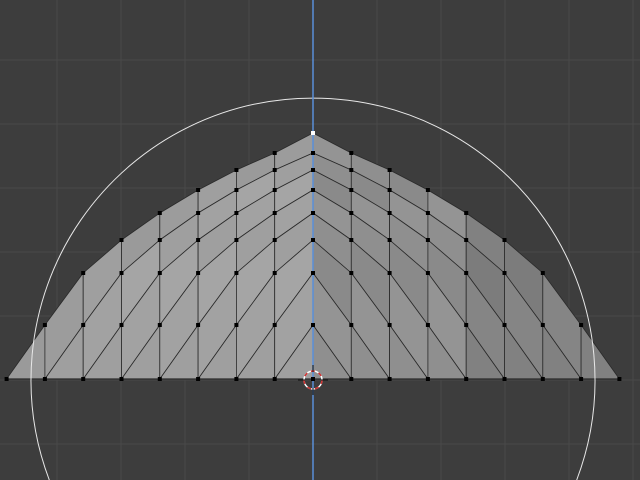 The height and width of the screenshot is (480, 640). Describe the element at coordinates (313, 133) in the screenshot. I see `active-vertex` at that location.